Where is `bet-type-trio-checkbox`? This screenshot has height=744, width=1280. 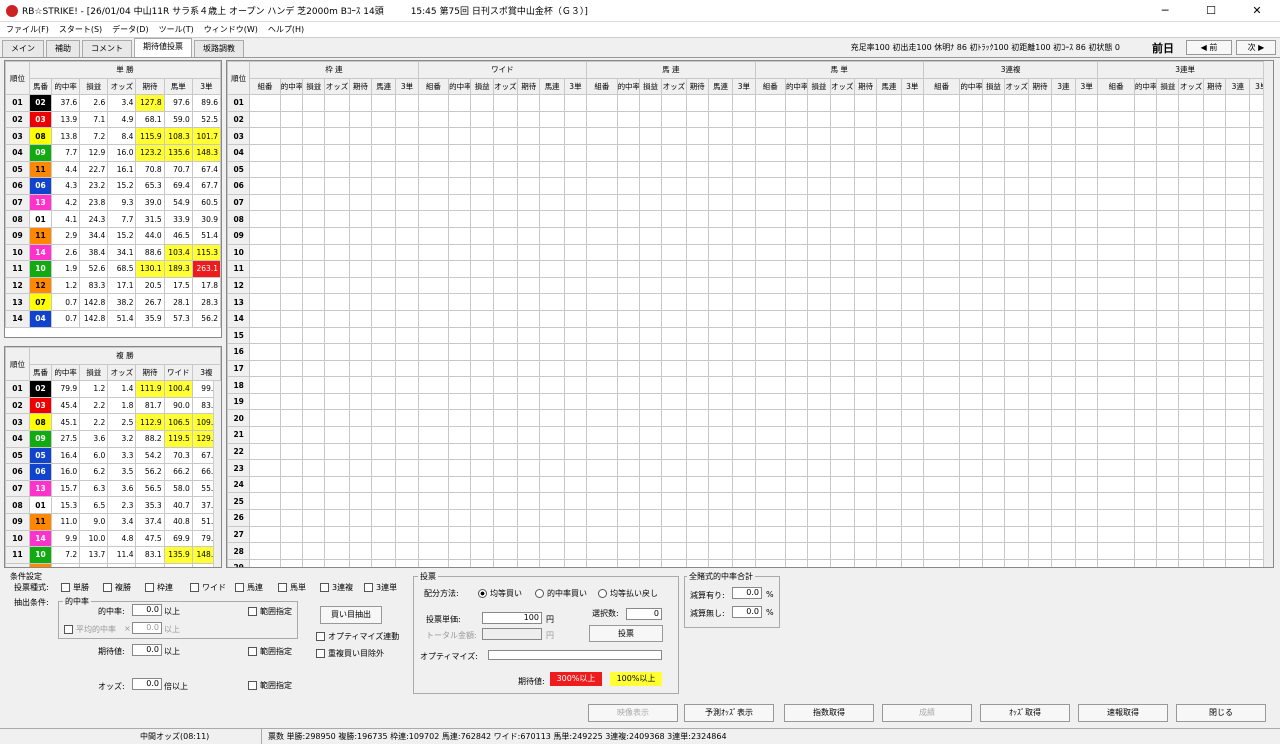 bet-type-trio-checkbox is located at coordinates (324, 587).